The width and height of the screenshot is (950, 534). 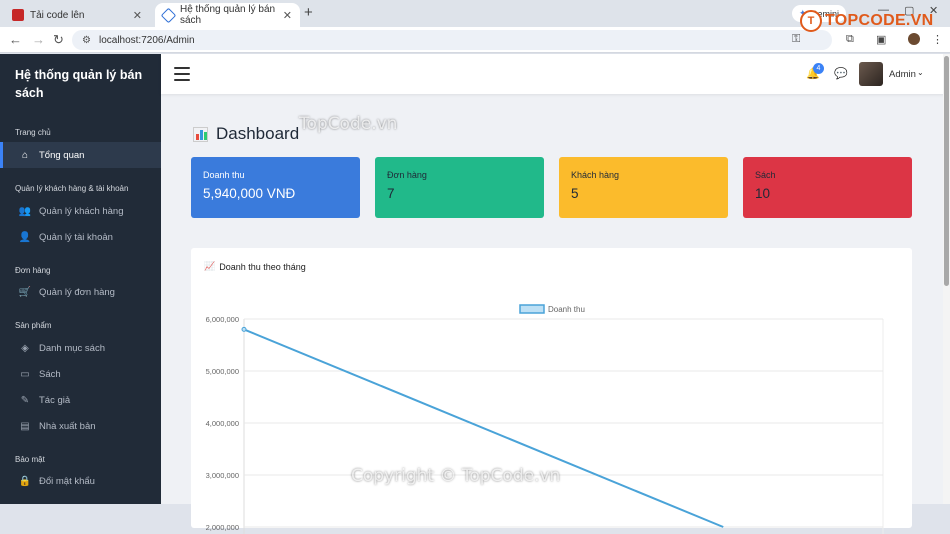 I want to click on cast-icon: ▣, so click(x=881, y=39).